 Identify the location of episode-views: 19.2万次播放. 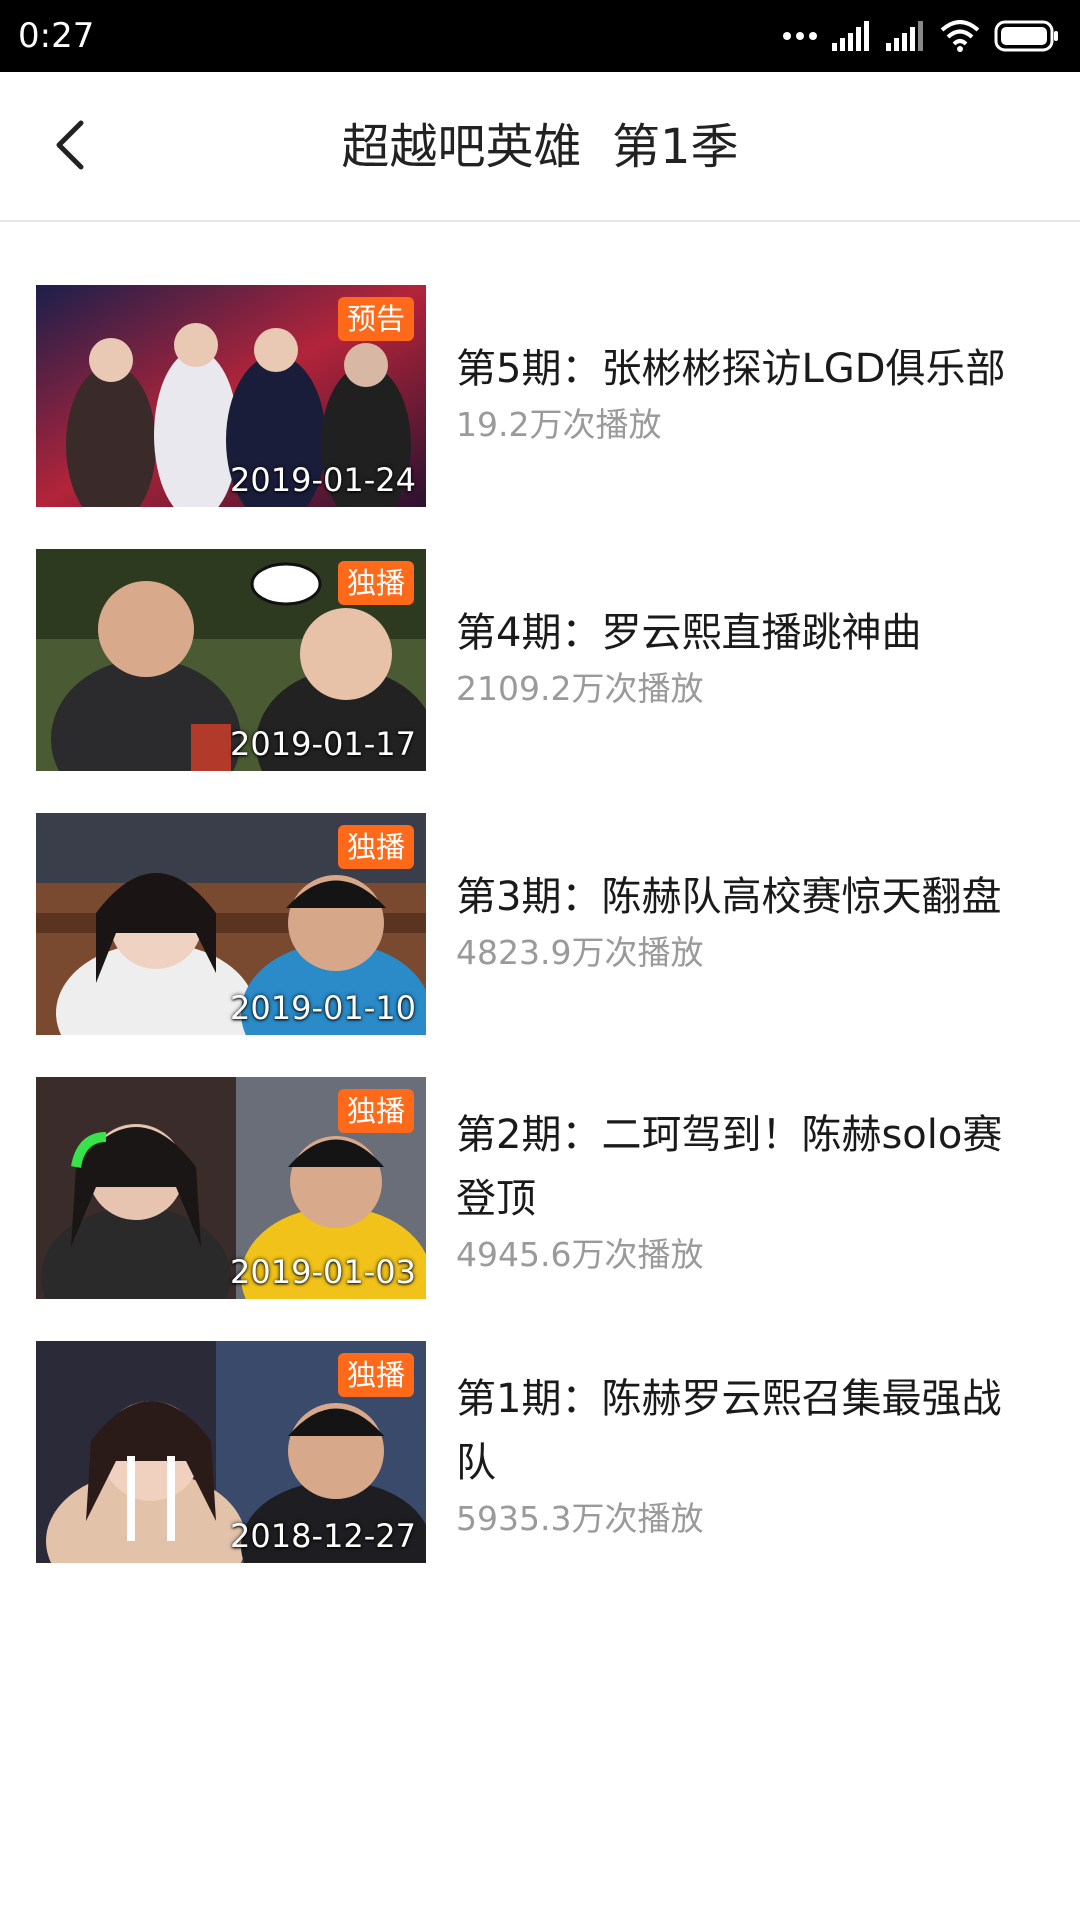
(559, 424).